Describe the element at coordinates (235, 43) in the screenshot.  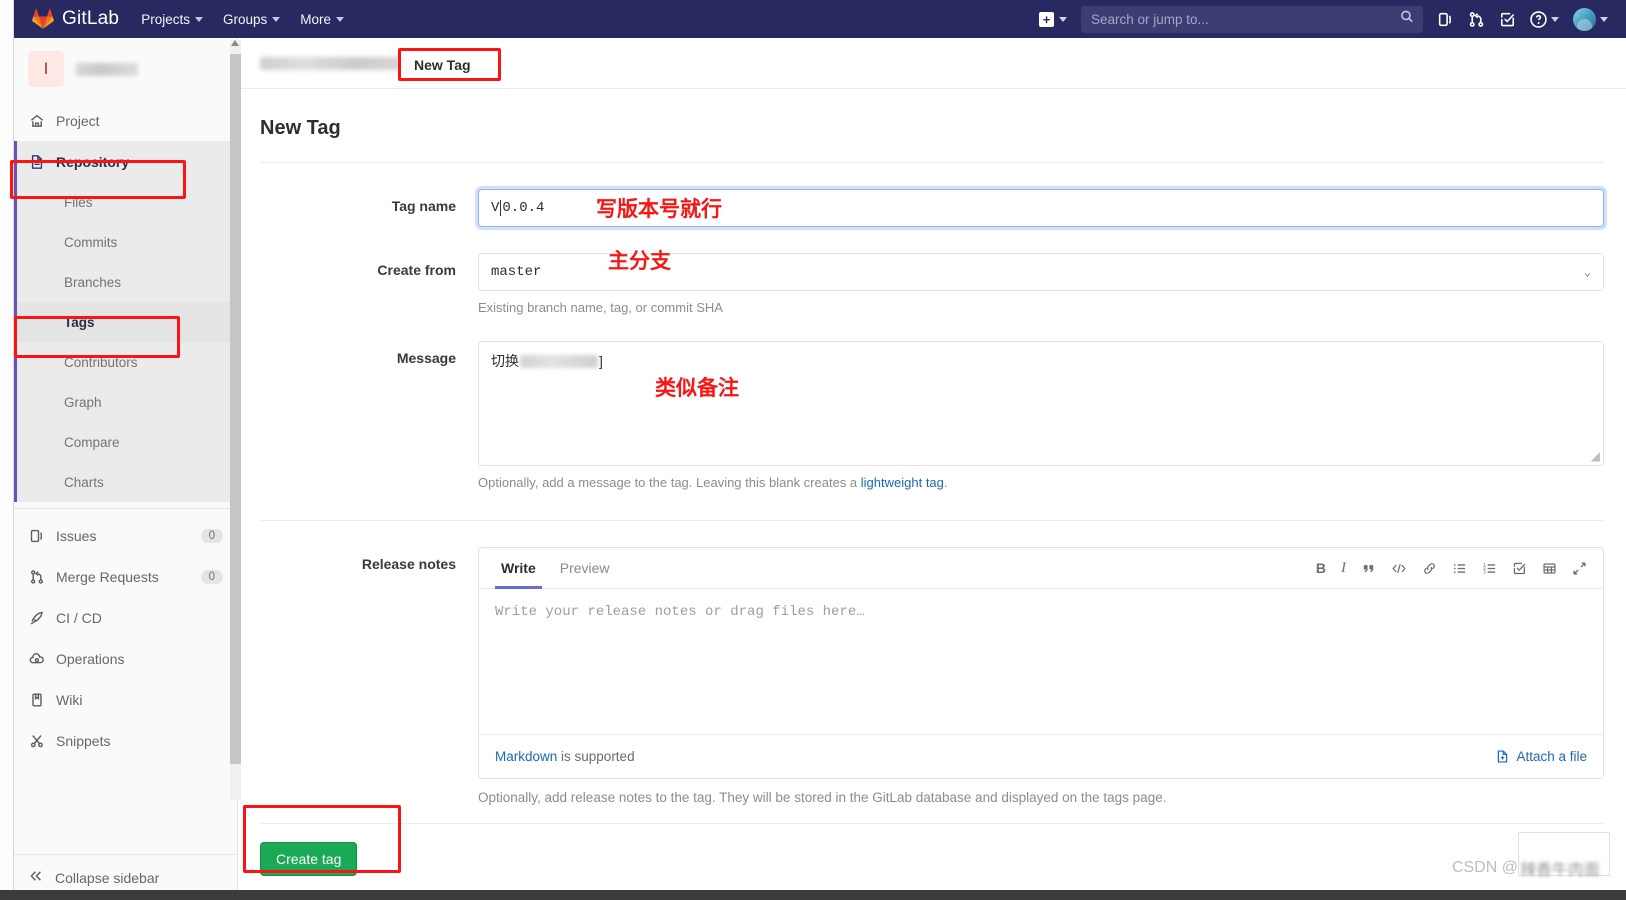
I see `scroll-up-arrow-icon` at that location.